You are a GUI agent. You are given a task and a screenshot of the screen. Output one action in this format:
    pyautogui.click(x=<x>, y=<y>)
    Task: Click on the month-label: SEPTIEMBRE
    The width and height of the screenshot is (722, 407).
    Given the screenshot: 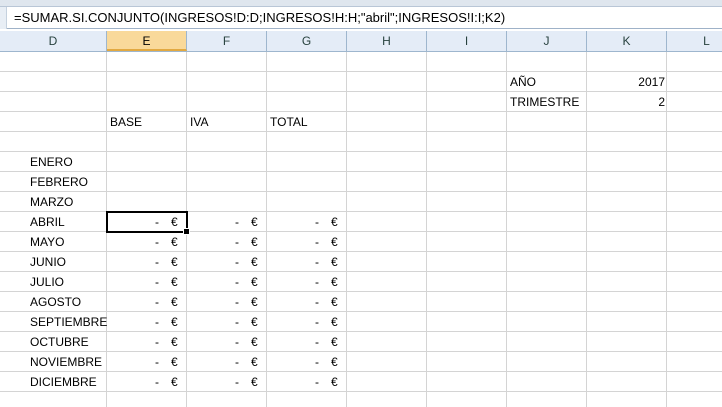 What is the action you would take?
    pyautogui.click(x=68, y=322)
    